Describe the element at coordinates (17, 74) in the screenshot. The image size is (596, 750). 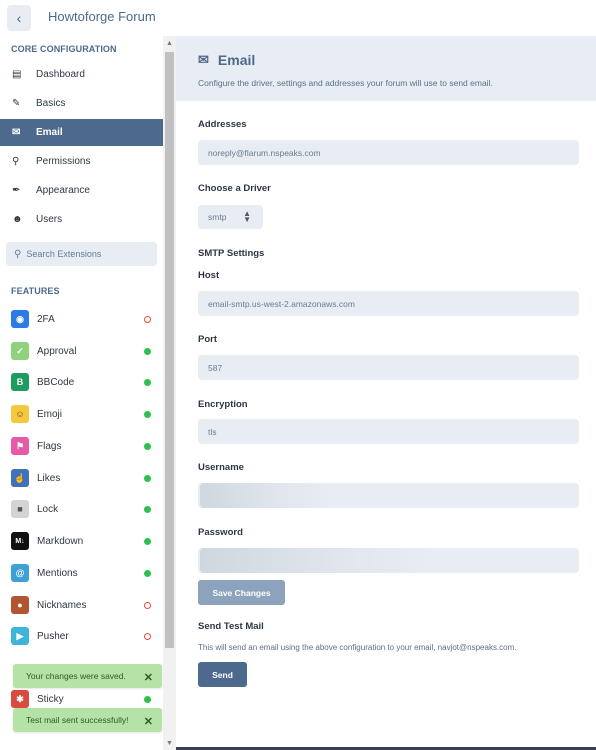
I see `chart-icon: ▤` at that location.